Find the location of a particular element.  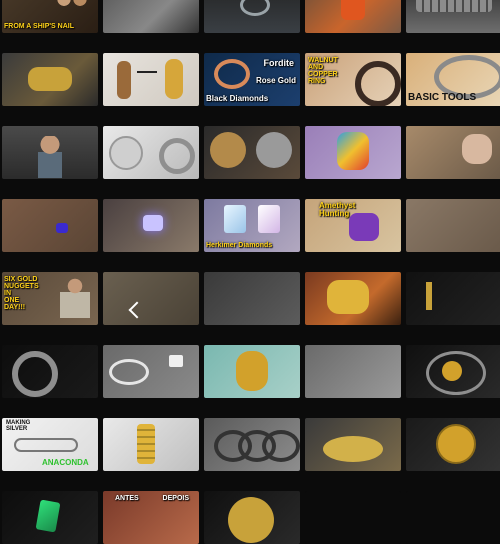

caption-rose-gold: Rose Gold is located at coordinates (275, 80).